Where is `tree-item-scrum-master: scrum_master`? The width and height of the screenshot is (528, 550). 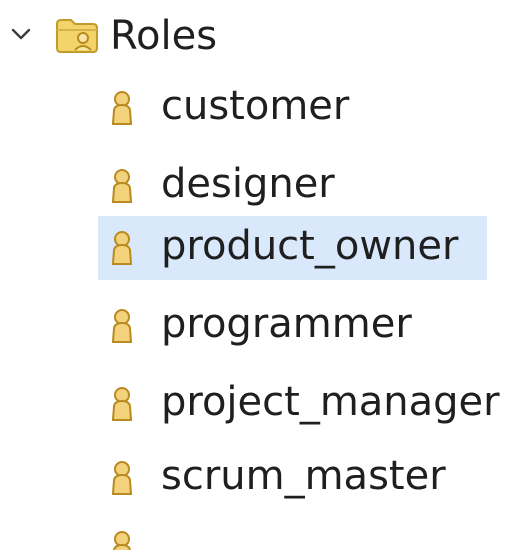
tree-item-scrum-master: scrum_master is located at coordinates (292, 478).